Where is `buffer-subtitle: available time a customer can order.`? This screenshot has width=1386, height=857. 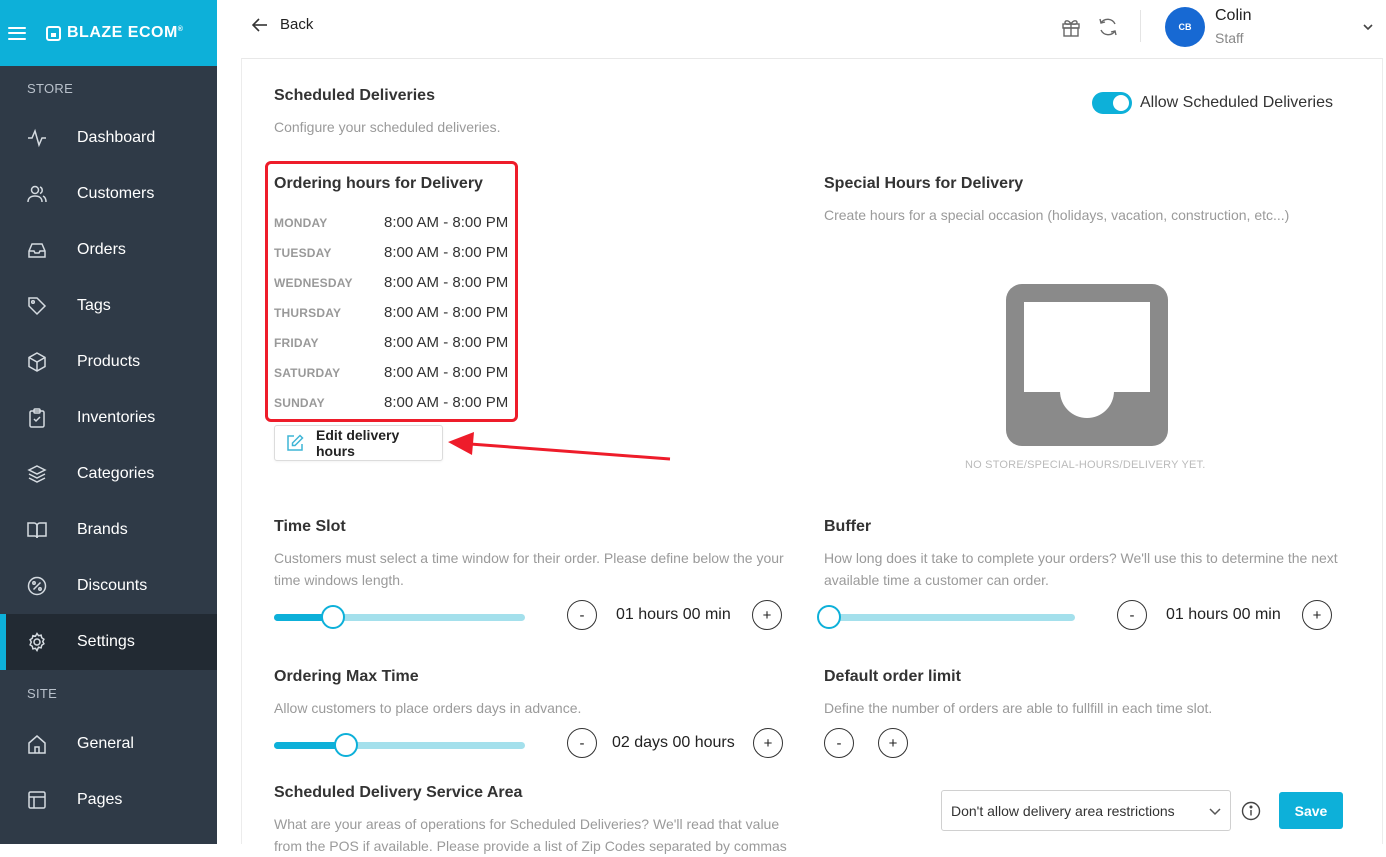 buffer-subtitle: available time a customer can order. is located at coordinates (936, 580).